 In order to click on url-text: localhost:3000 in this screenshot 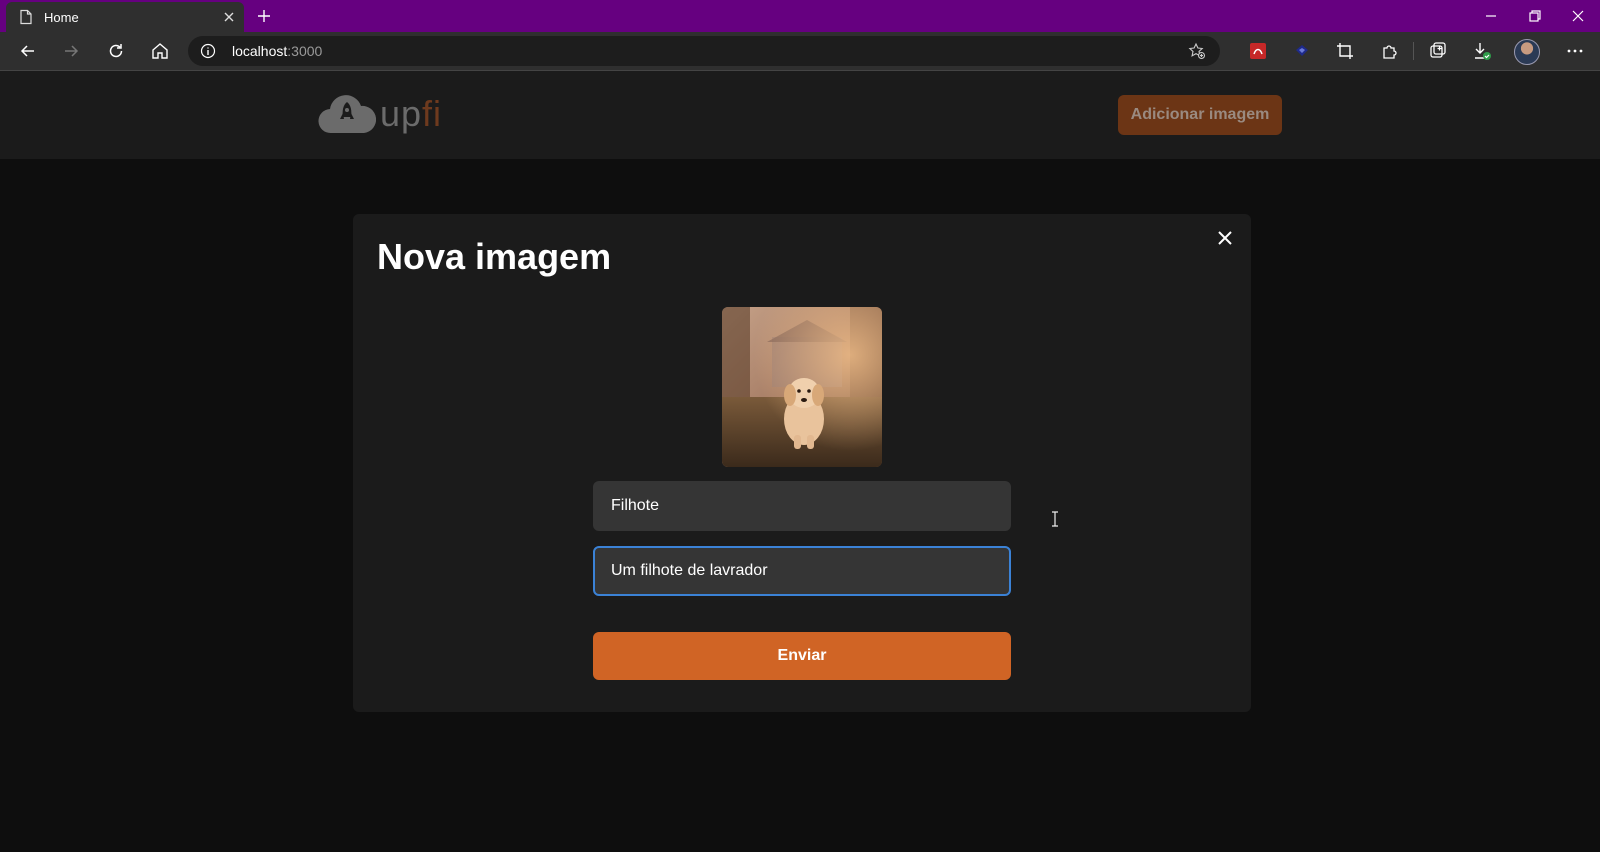, I will do `click(277, 51)`.